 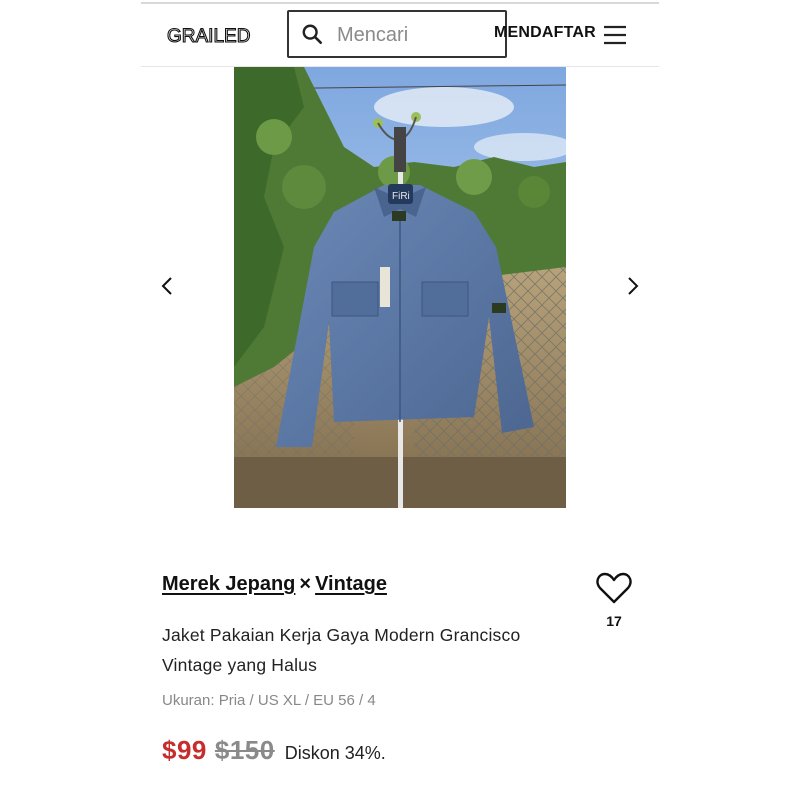 I want to click on chevron-left-icon, so click(x=167, y=286).